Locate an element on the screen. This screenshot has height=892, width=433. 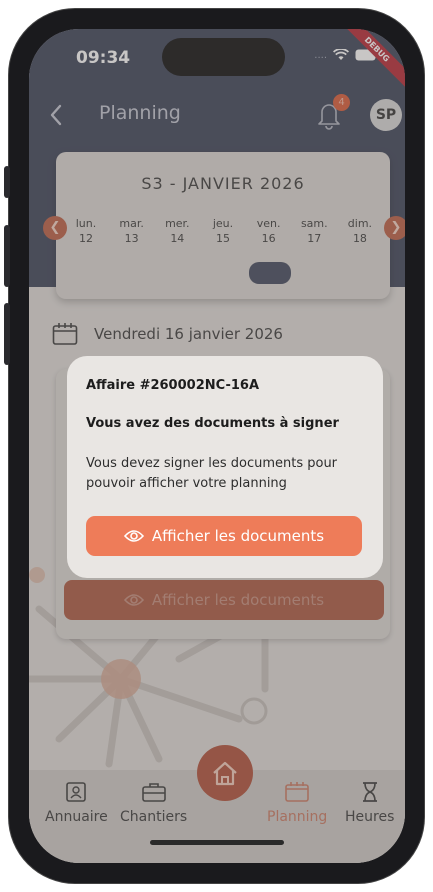
home-indicator is located at coordinates (217, 842).